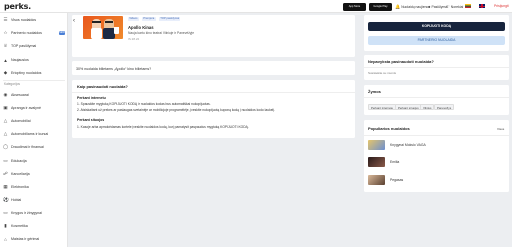 This screenshot has height=247, width=512. Describe the element at coordinates (5, 72) in the screenshot. I see `tag-icon: ◆` at that location.